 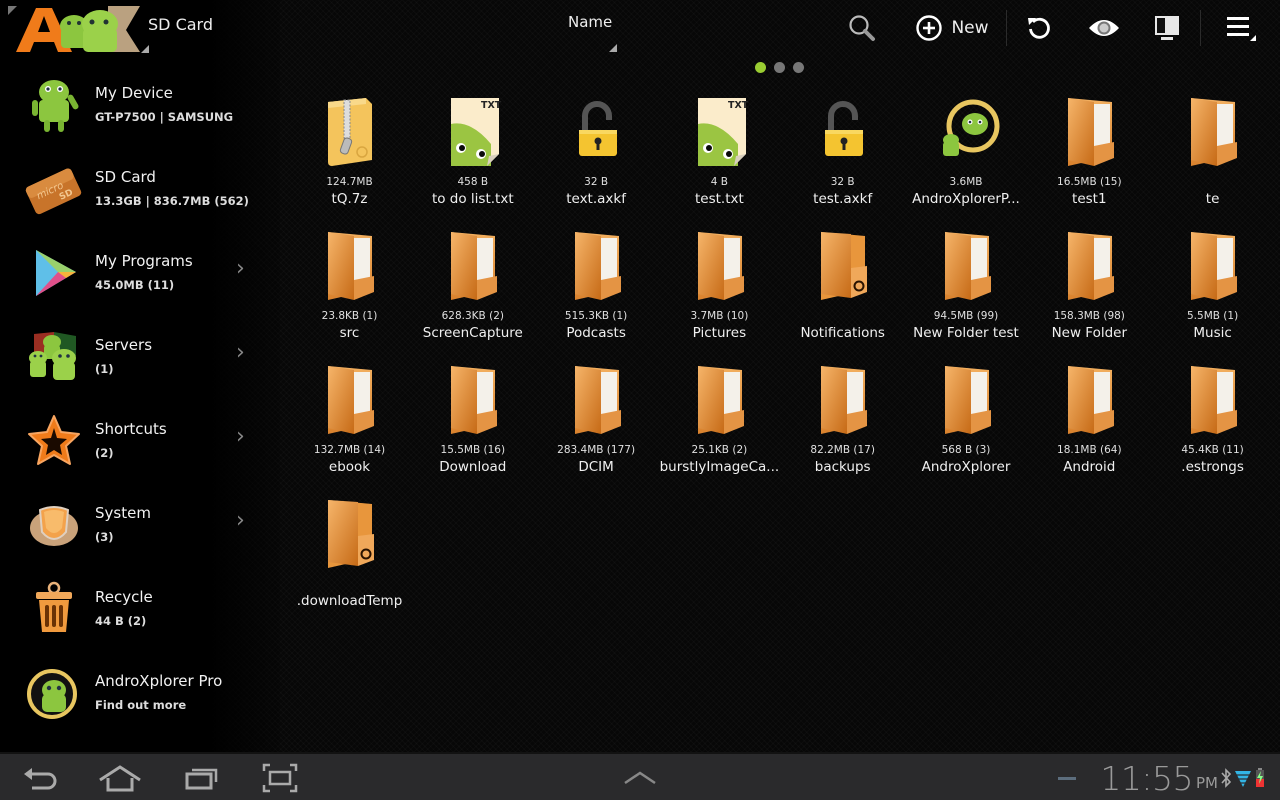 What do you see at coordinates (349, 423) in the screenshot?
I see `file-item: 132.7MB (14) ebook` at bounding box center [349, 423].